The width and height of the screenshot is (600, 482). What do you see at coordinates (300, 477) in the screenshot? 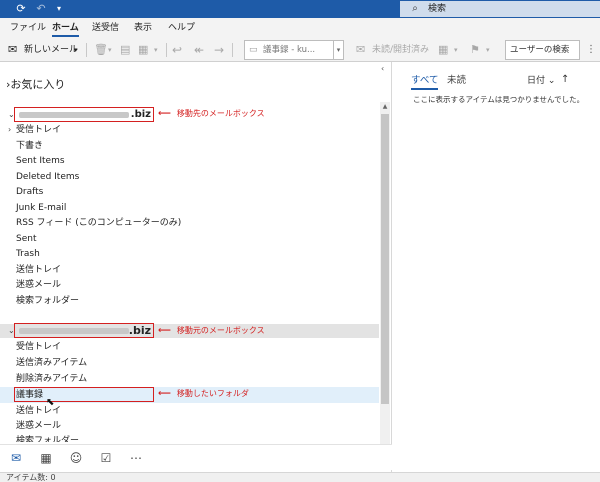
I see `status-bar: アイテム数: 0` at bounding box center [300, 477].